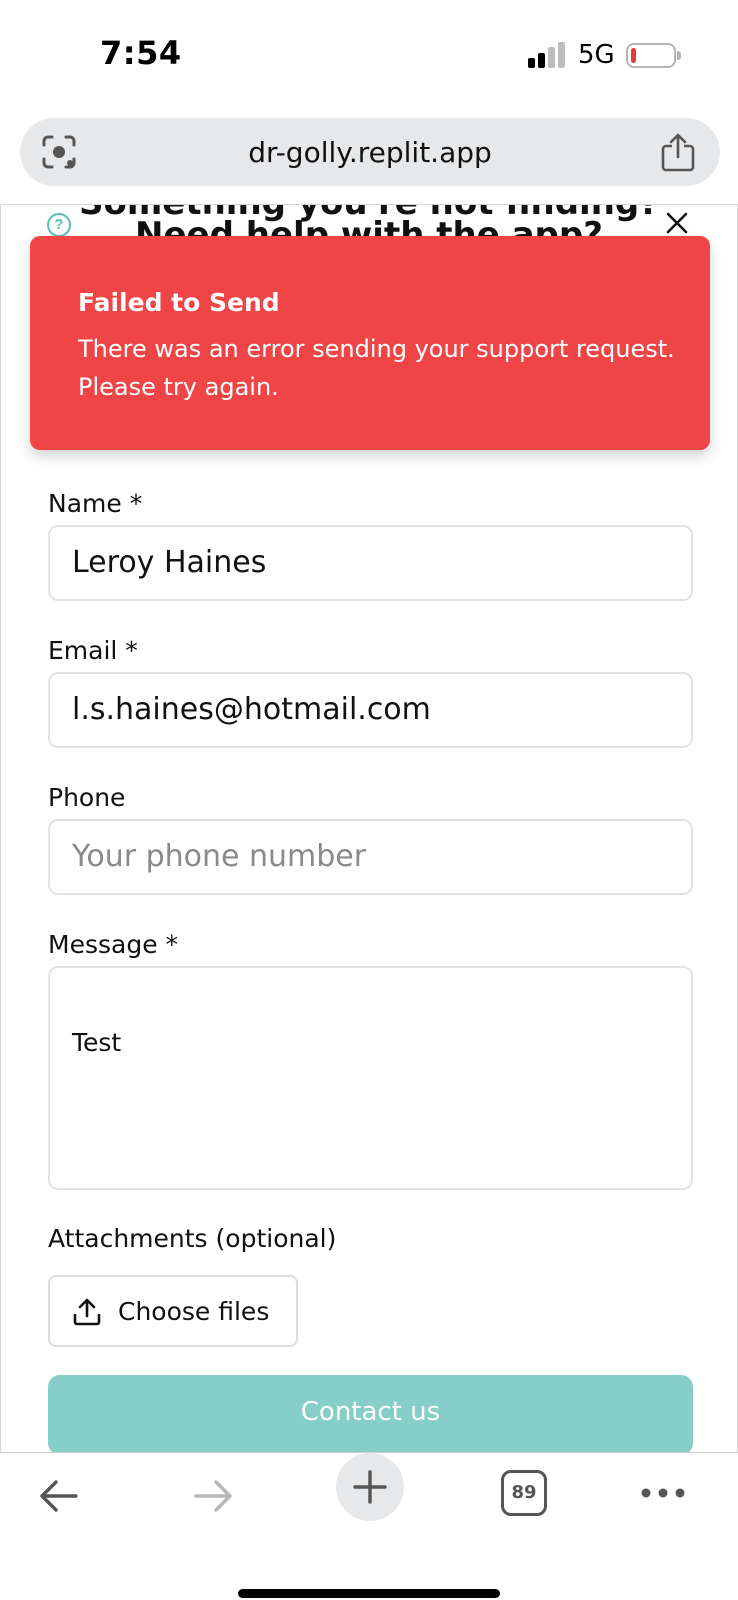  I want to click on email-label: Email *, so click(93, 650).